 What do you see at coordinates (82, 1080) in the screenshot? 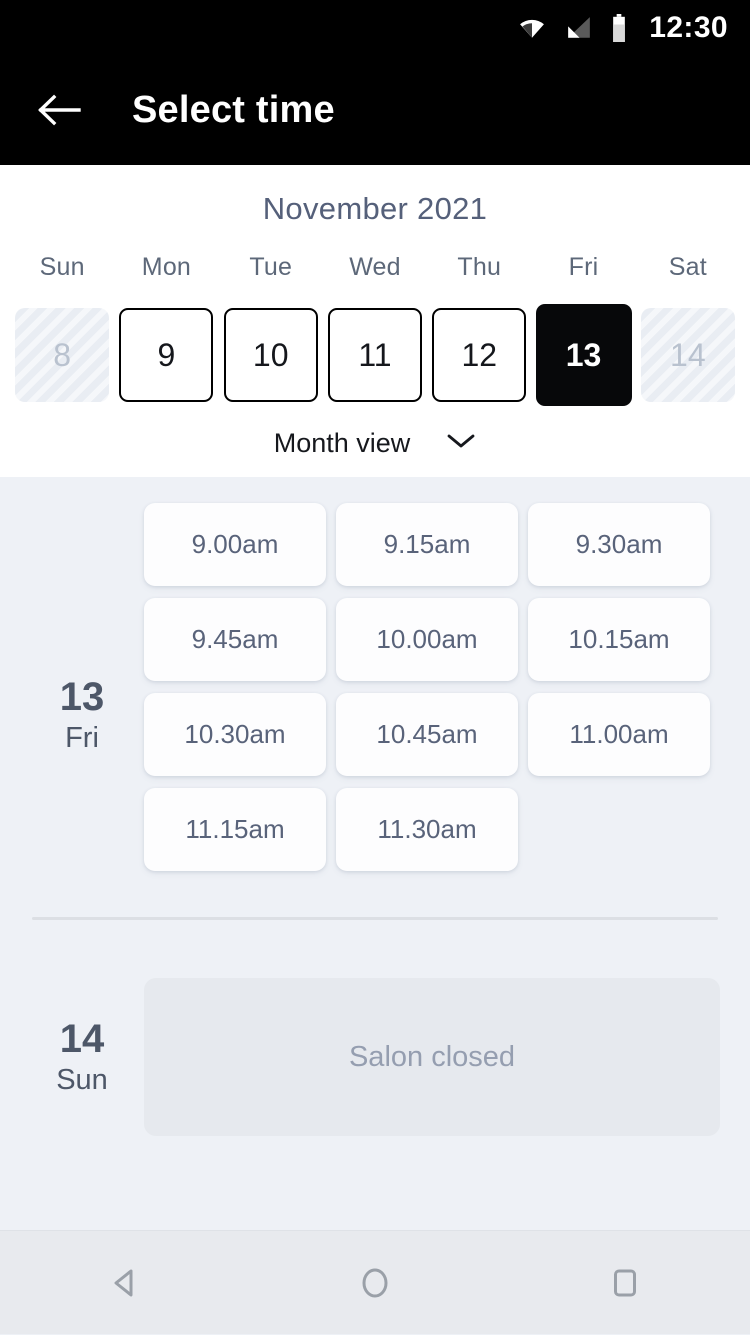
I see `day-label-weekday: Sun` at bounding box center [82, 1080].